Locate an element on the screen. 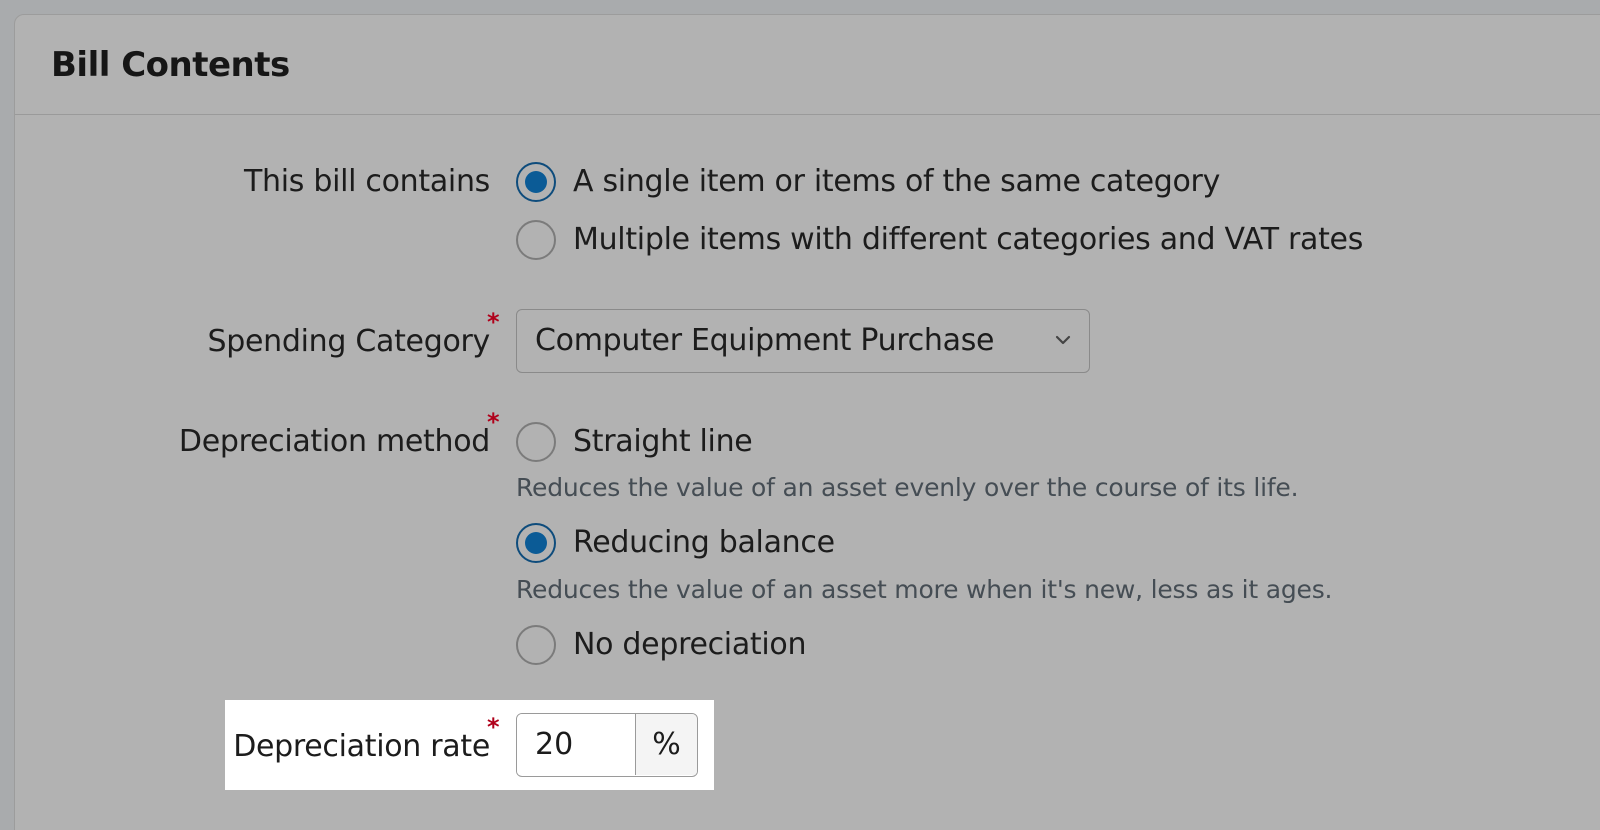  radio-straight-line-label: Straight line is located at coordinates (663, 441).